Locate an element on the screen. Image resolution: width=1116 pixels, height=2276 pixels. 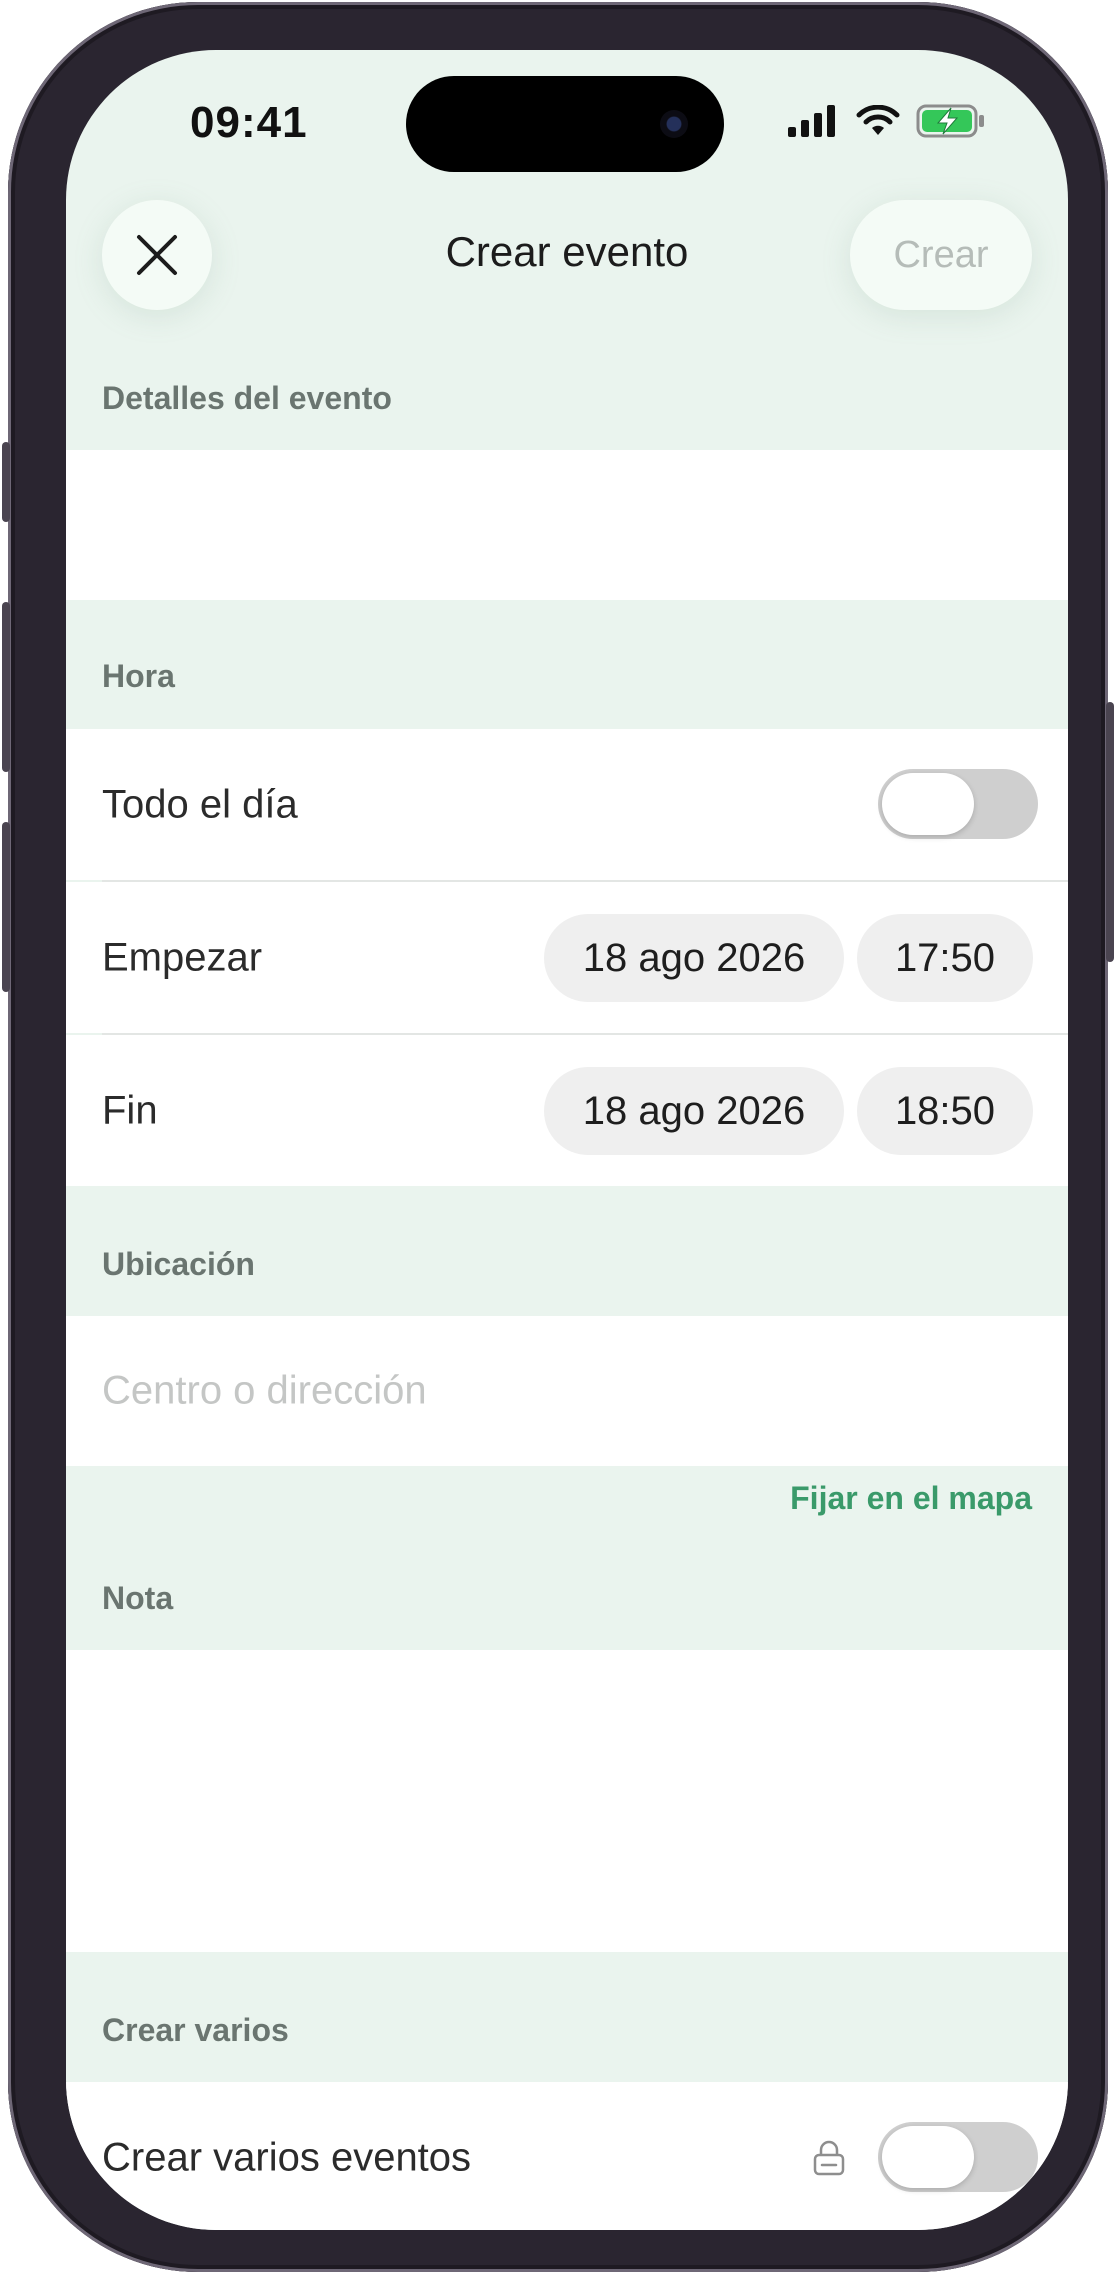
multiple-events-label: Crear varios eventos is located at coordinates (287, 2157).